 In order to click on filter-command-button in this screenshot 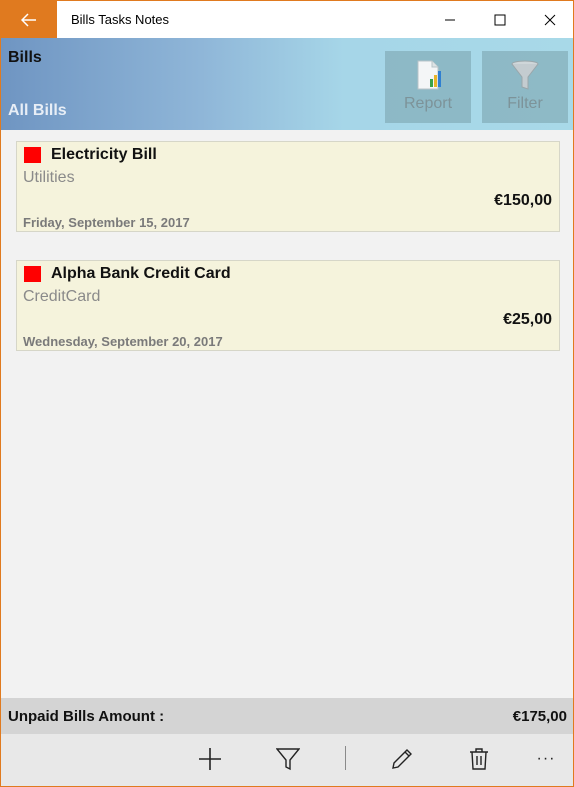, I will do `click(288, 759)`.